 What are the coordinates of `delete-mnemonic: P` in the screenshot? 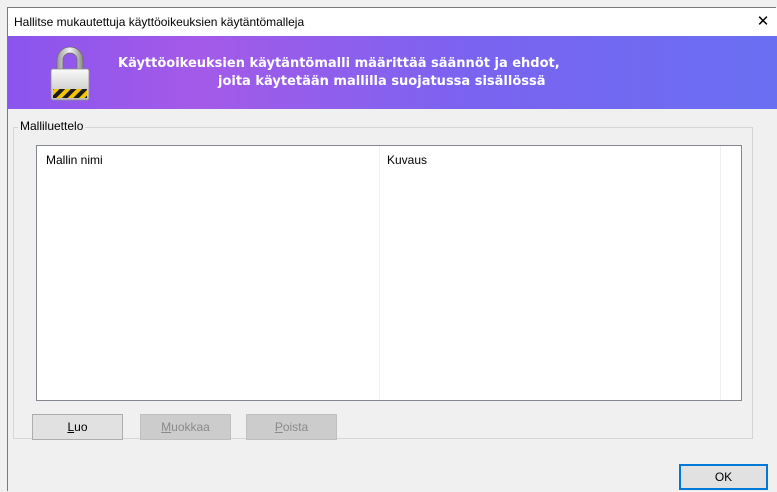 It's located at (278, 427).